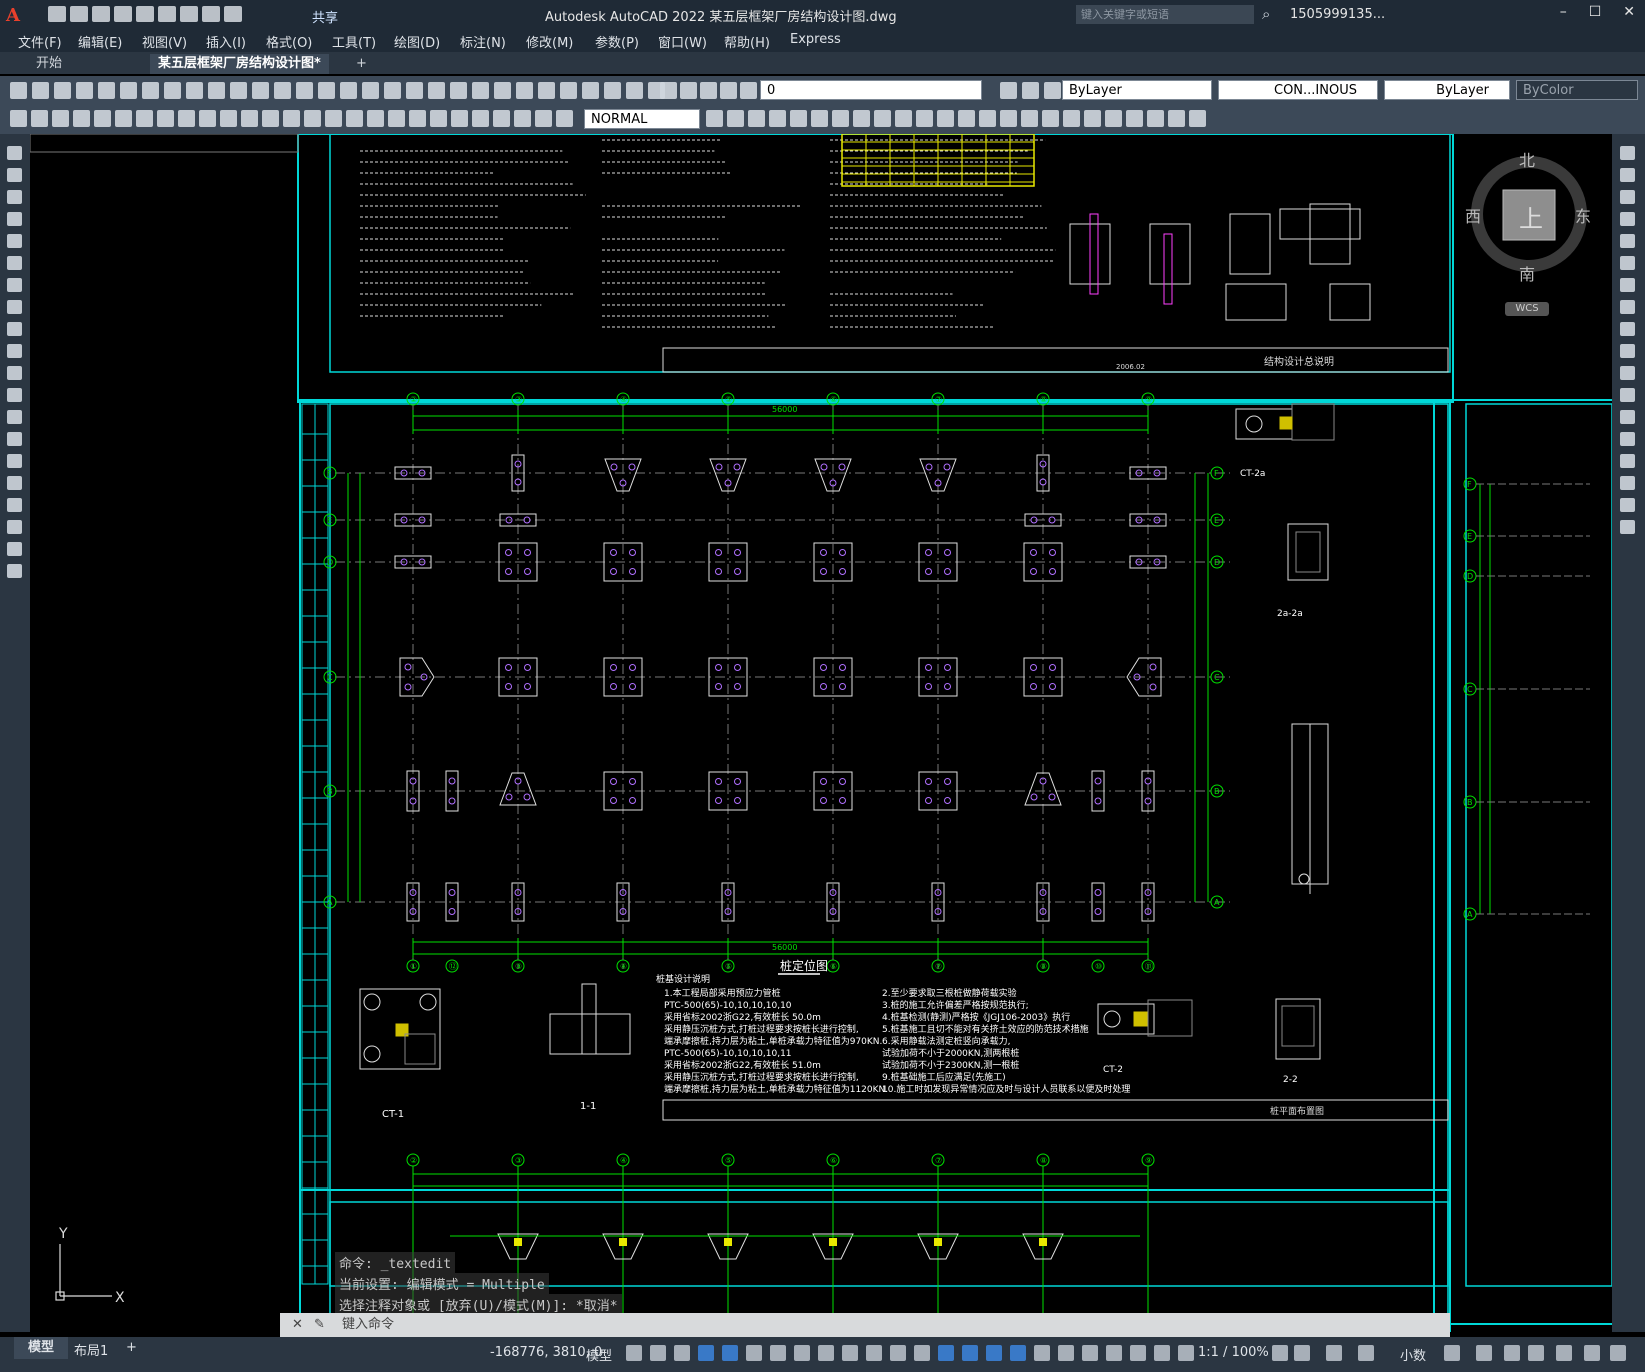 The height and width of the screenshot is (1372, 1645). What do you see at coordinates (145, 14) in the screenshot?
I see `open-web-icon` at bounding box center [145, 14].